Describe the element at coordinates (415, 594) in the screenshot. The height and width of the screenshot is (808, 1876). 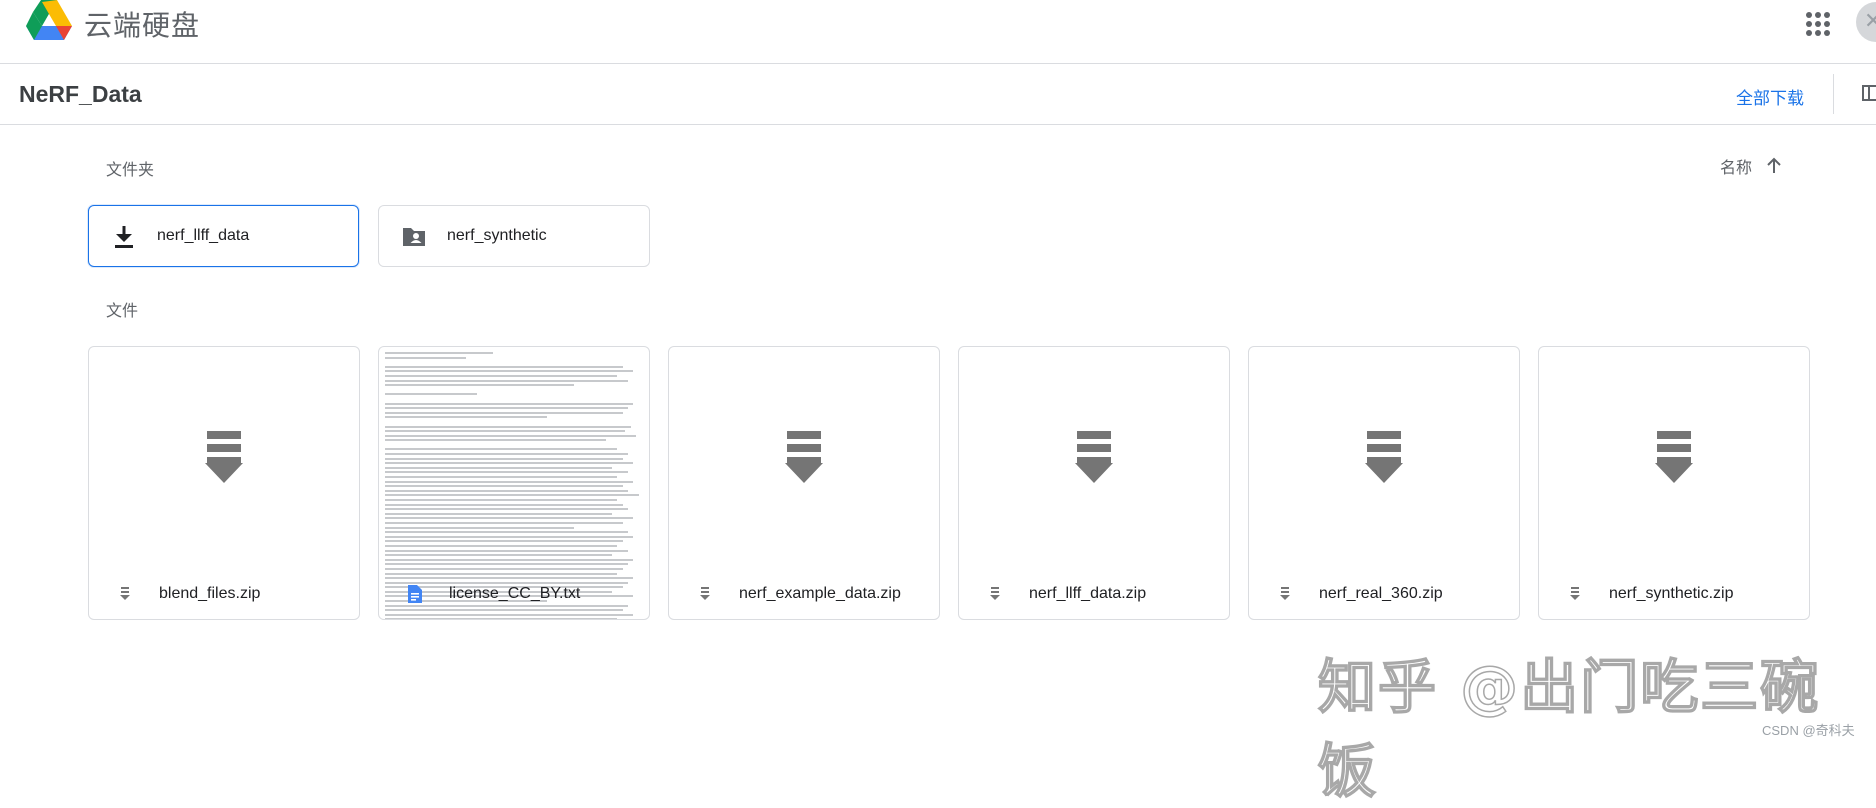
I see `doc-icon` at that location.